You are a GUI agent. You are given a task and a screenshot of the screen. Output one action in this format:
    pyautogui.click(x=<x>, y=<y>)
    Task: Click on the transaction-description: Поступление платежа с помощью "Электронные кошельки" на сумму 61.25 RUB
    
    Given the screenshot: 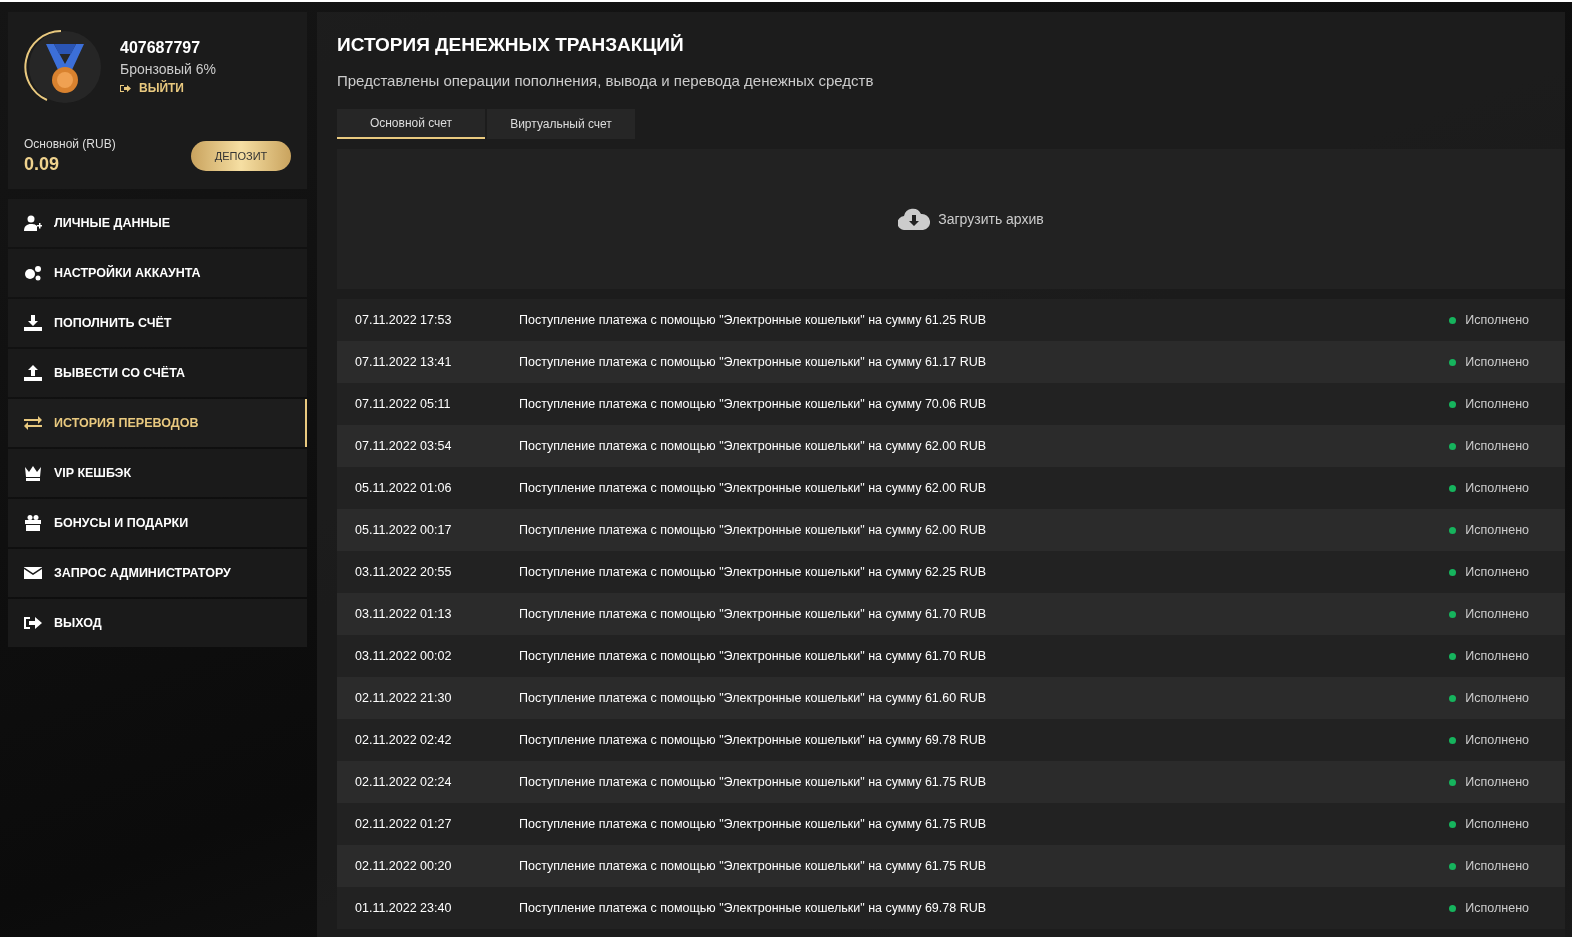 What is the action you would take?
    pyautogui.click(x=753, y=320)
    